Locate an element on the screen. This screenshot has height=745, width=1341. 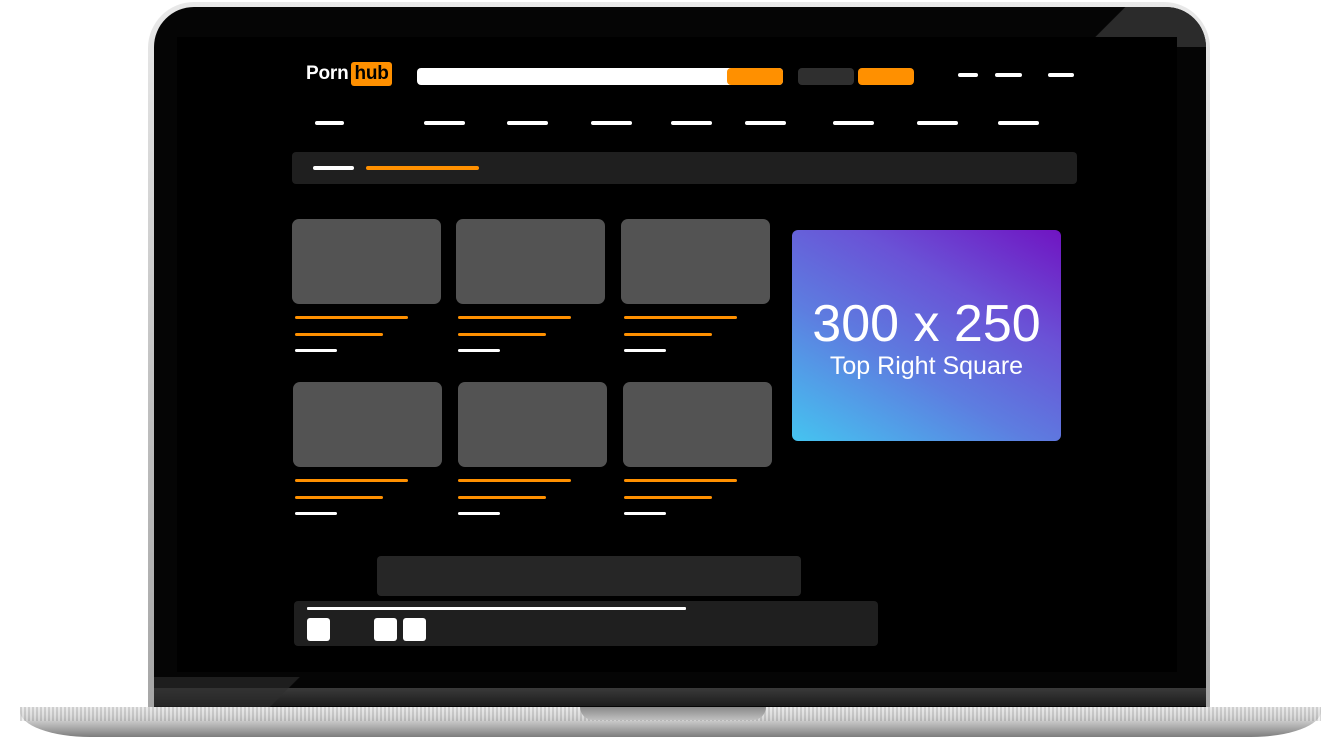
ad-size-label: 300 x 250 is located at coordinates (926, 323).